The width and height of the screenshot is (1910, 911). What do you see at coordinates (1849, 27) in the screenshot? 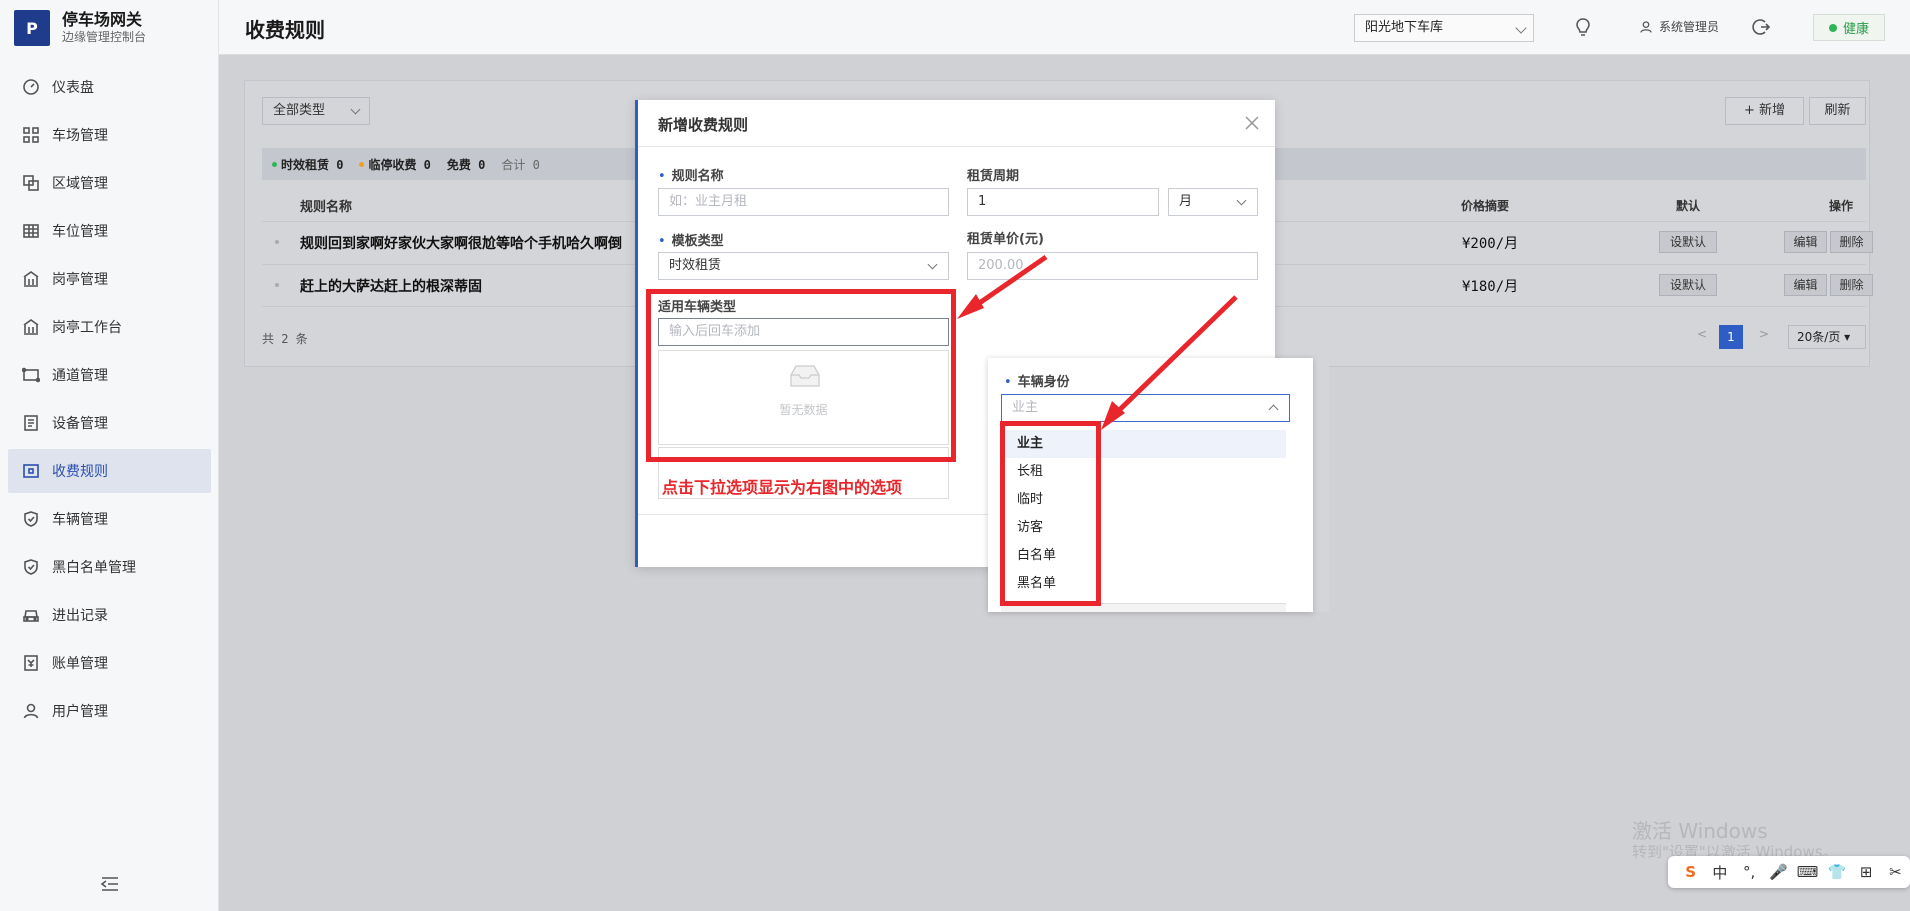
I see `health-status-badge: 健康` at bounding box center [1849, 27].